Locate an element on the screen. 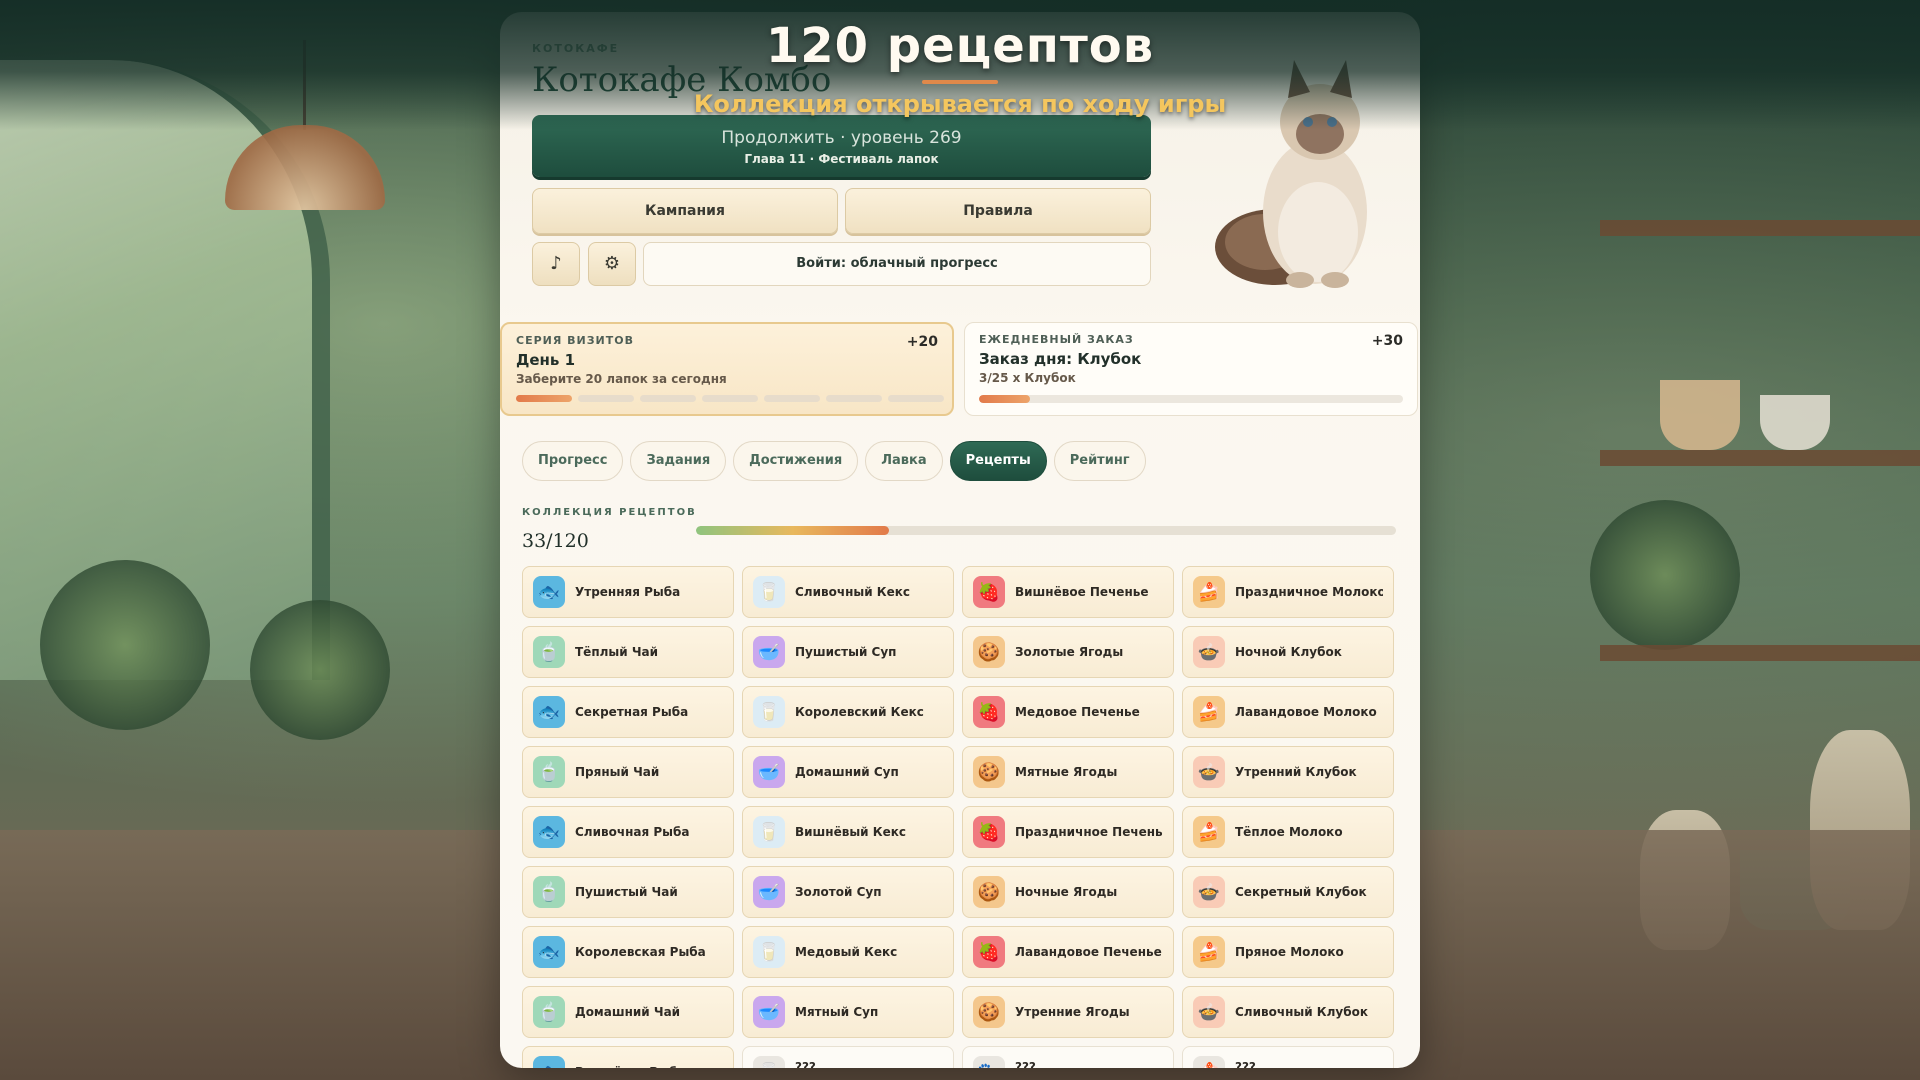 The width and height of the screenshot is (1920, 1080). recipe-card: 🍵 Пушистый Чай is located at coordinates (628, 892).